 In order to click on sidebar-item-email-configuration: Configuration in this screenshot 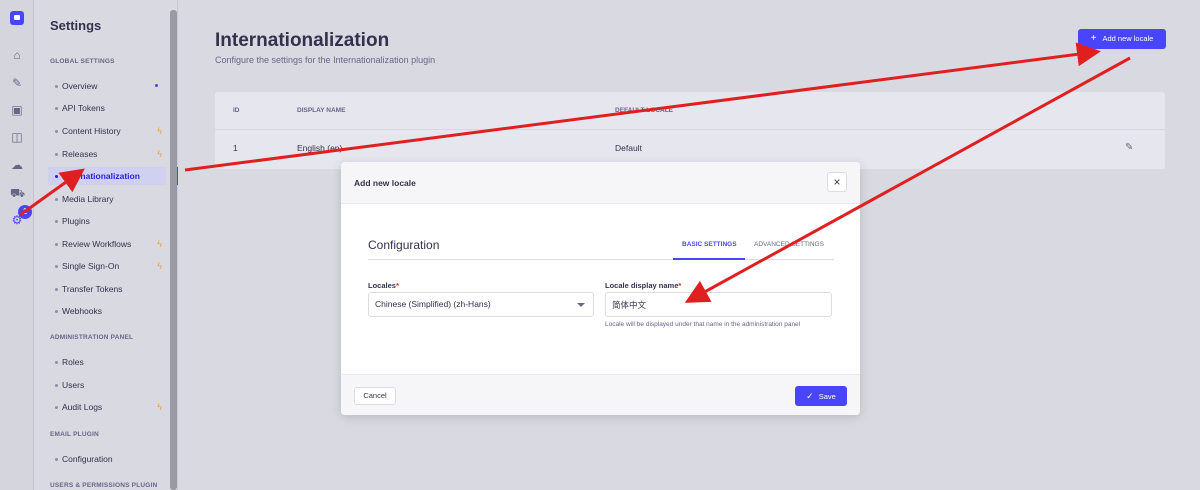, I will do `click(107, 459)`.